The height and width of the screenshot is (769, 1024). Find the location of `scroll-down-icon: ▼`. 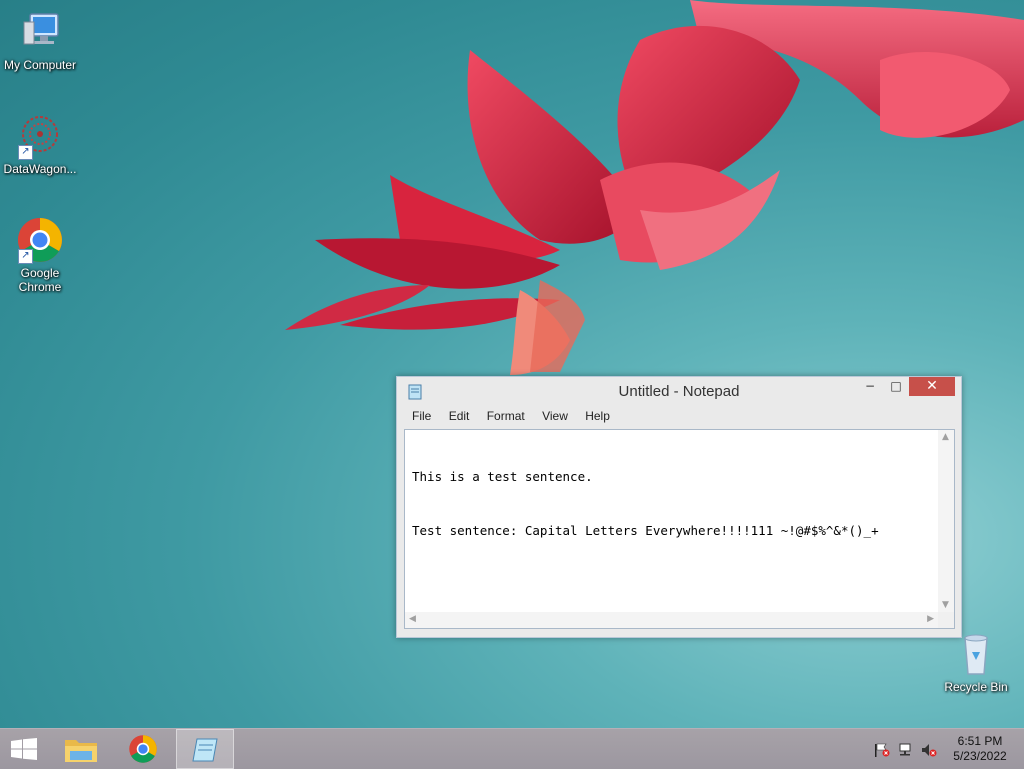

scroll-down-icon: ▼ is located at coordinates (945, 605).